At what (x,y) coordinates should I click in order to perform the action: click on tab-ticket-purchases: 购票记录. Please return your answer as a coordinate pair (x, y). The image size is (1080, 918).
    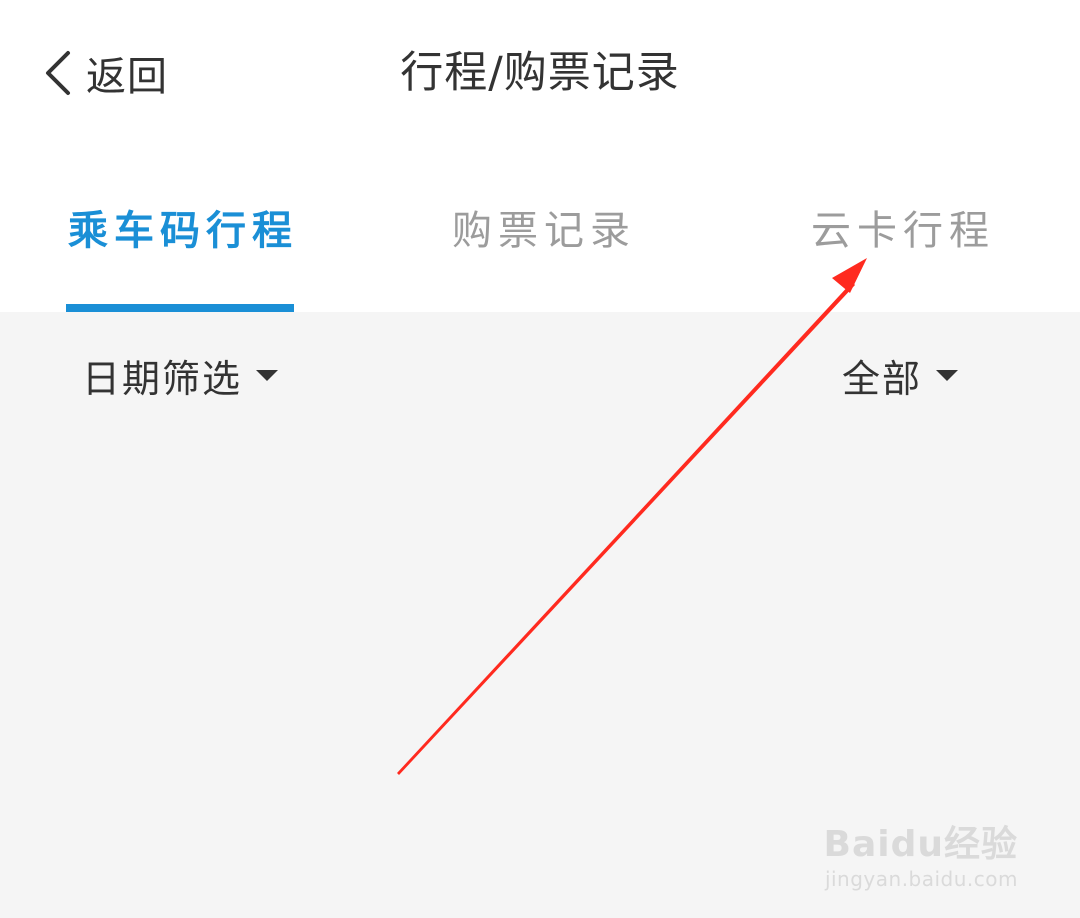
    Looking at the image, I should click on (544, 231).